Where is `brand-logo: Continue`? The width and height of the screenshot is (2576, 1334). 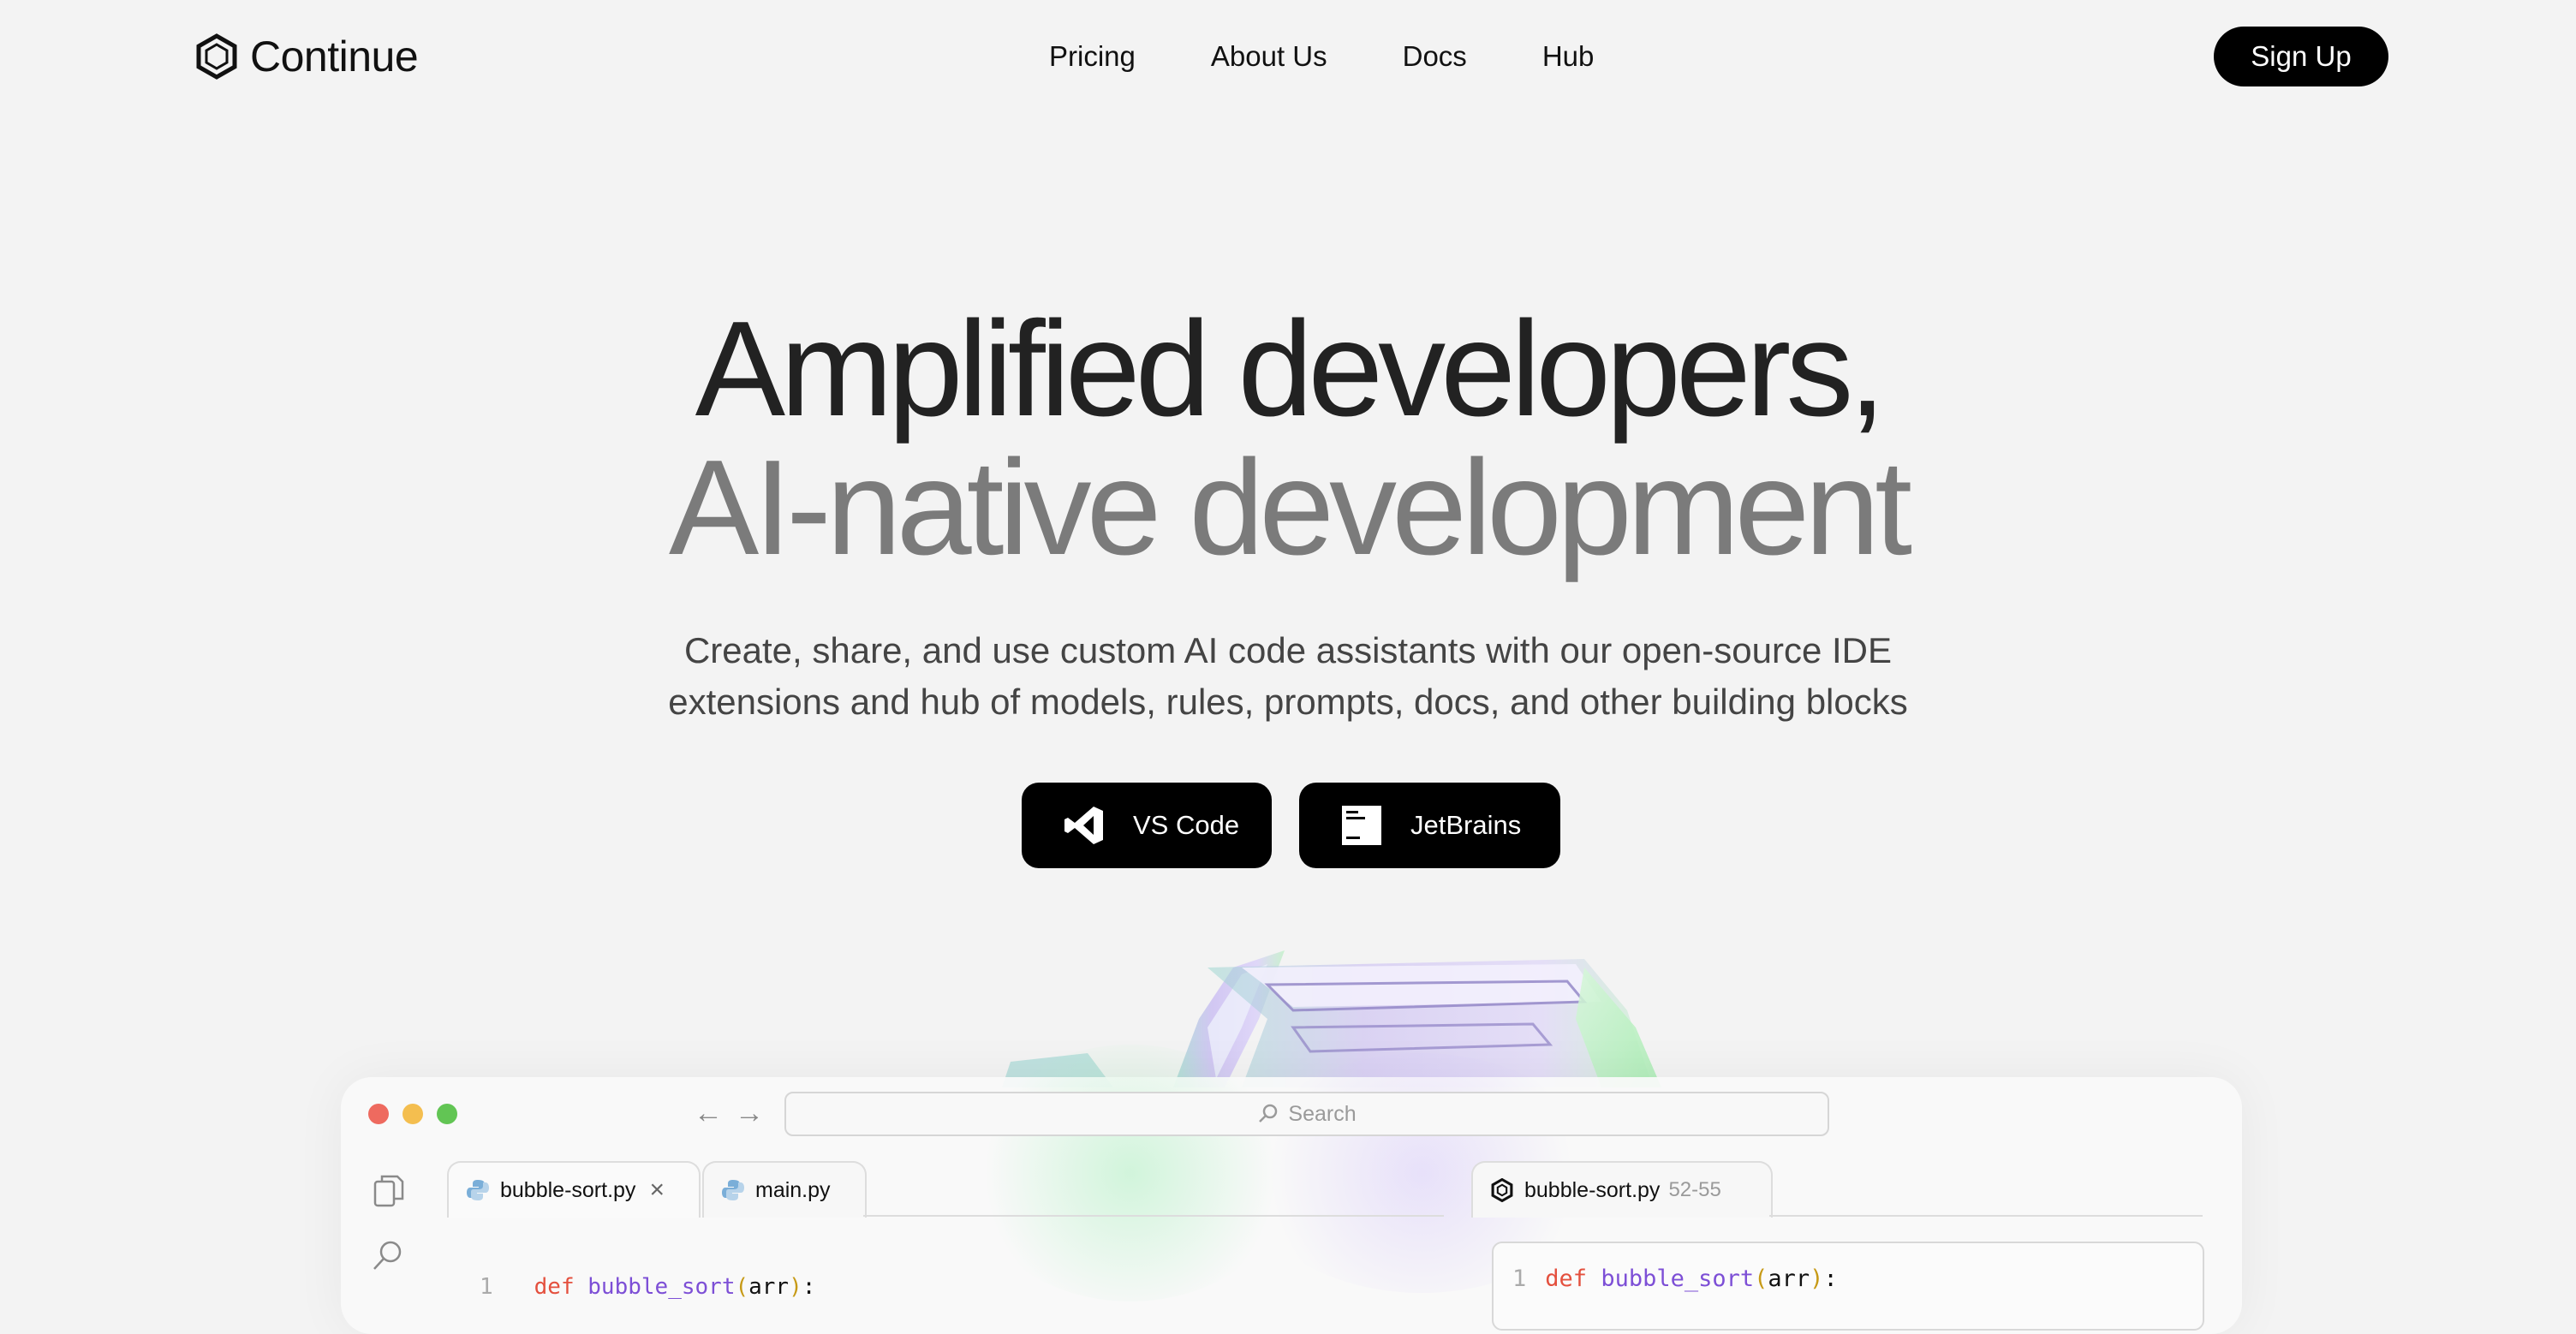 brand-logo: Continue is located at coordinates (306, 56).